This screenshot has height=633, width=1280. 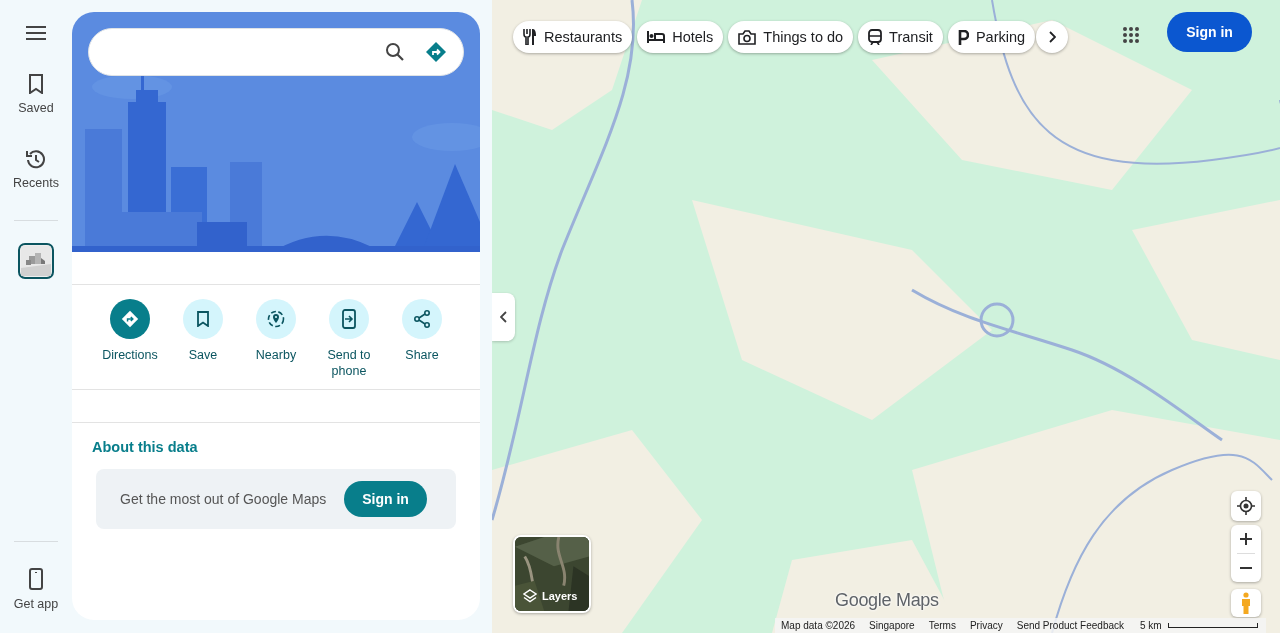 What do you see at coordinates (422, 319) in the screenshot?
I see `share-icon` at bounding box center [422, 319].